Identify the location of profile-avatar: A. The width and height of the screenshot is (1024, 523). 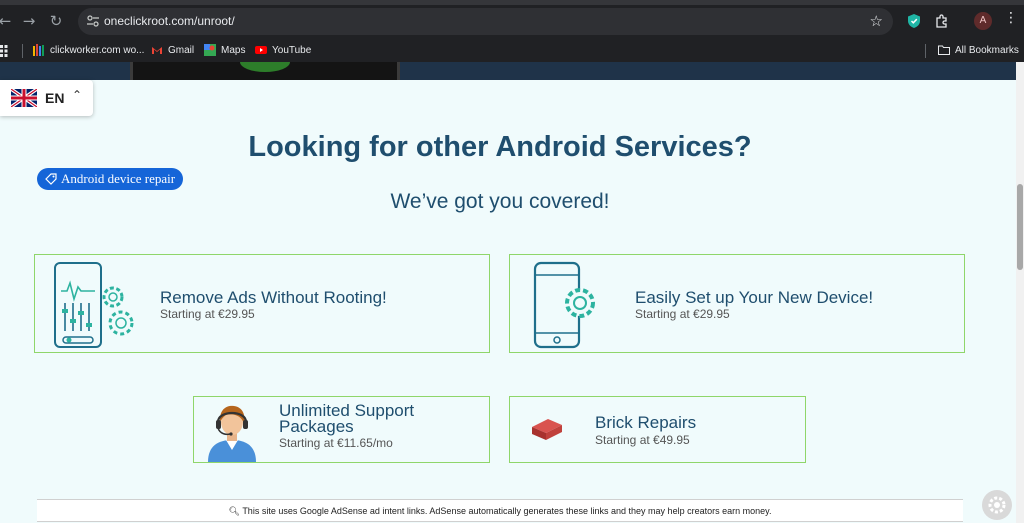
(983, 21).